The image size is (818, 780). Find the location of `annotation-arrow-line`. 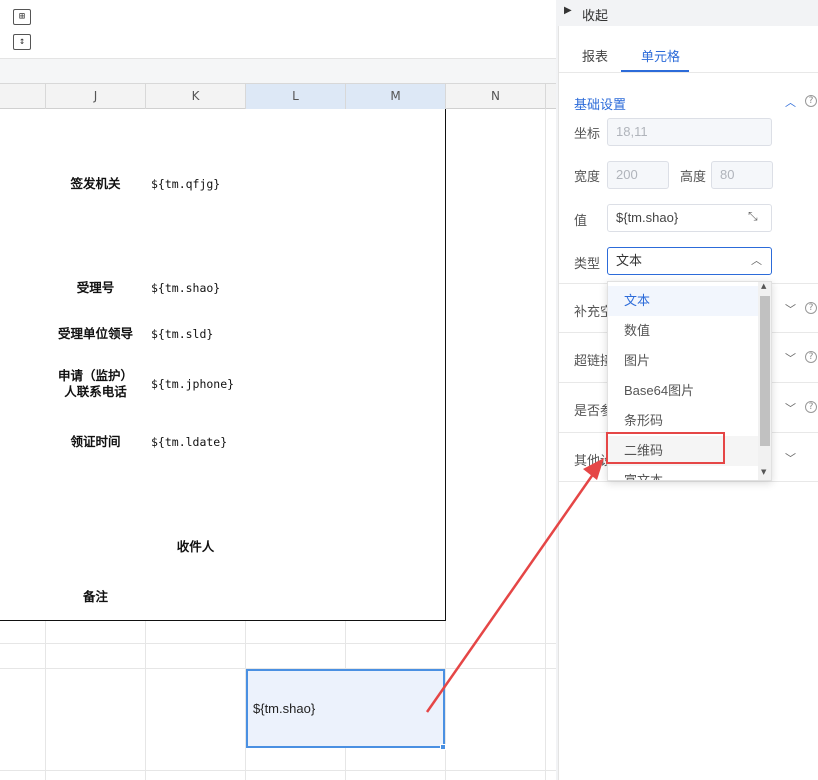

annotation-arrow-line is located at coordinates (511, 591).